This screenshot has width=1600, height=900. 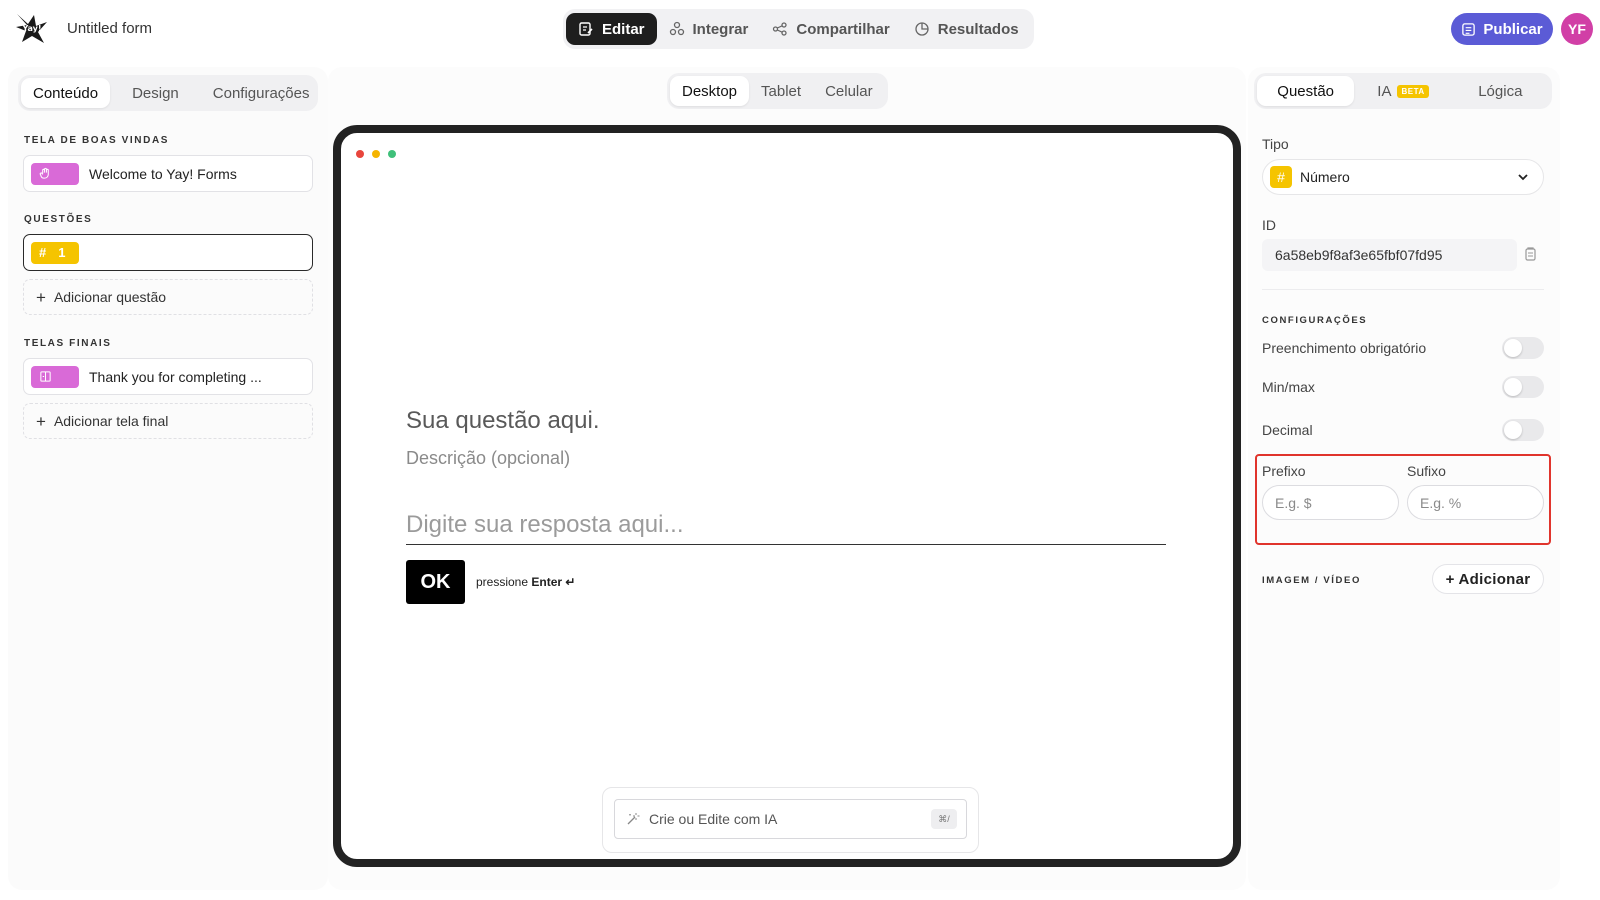 I want to click on decimal-setting: Decimal, so click(x=1403, y=430).